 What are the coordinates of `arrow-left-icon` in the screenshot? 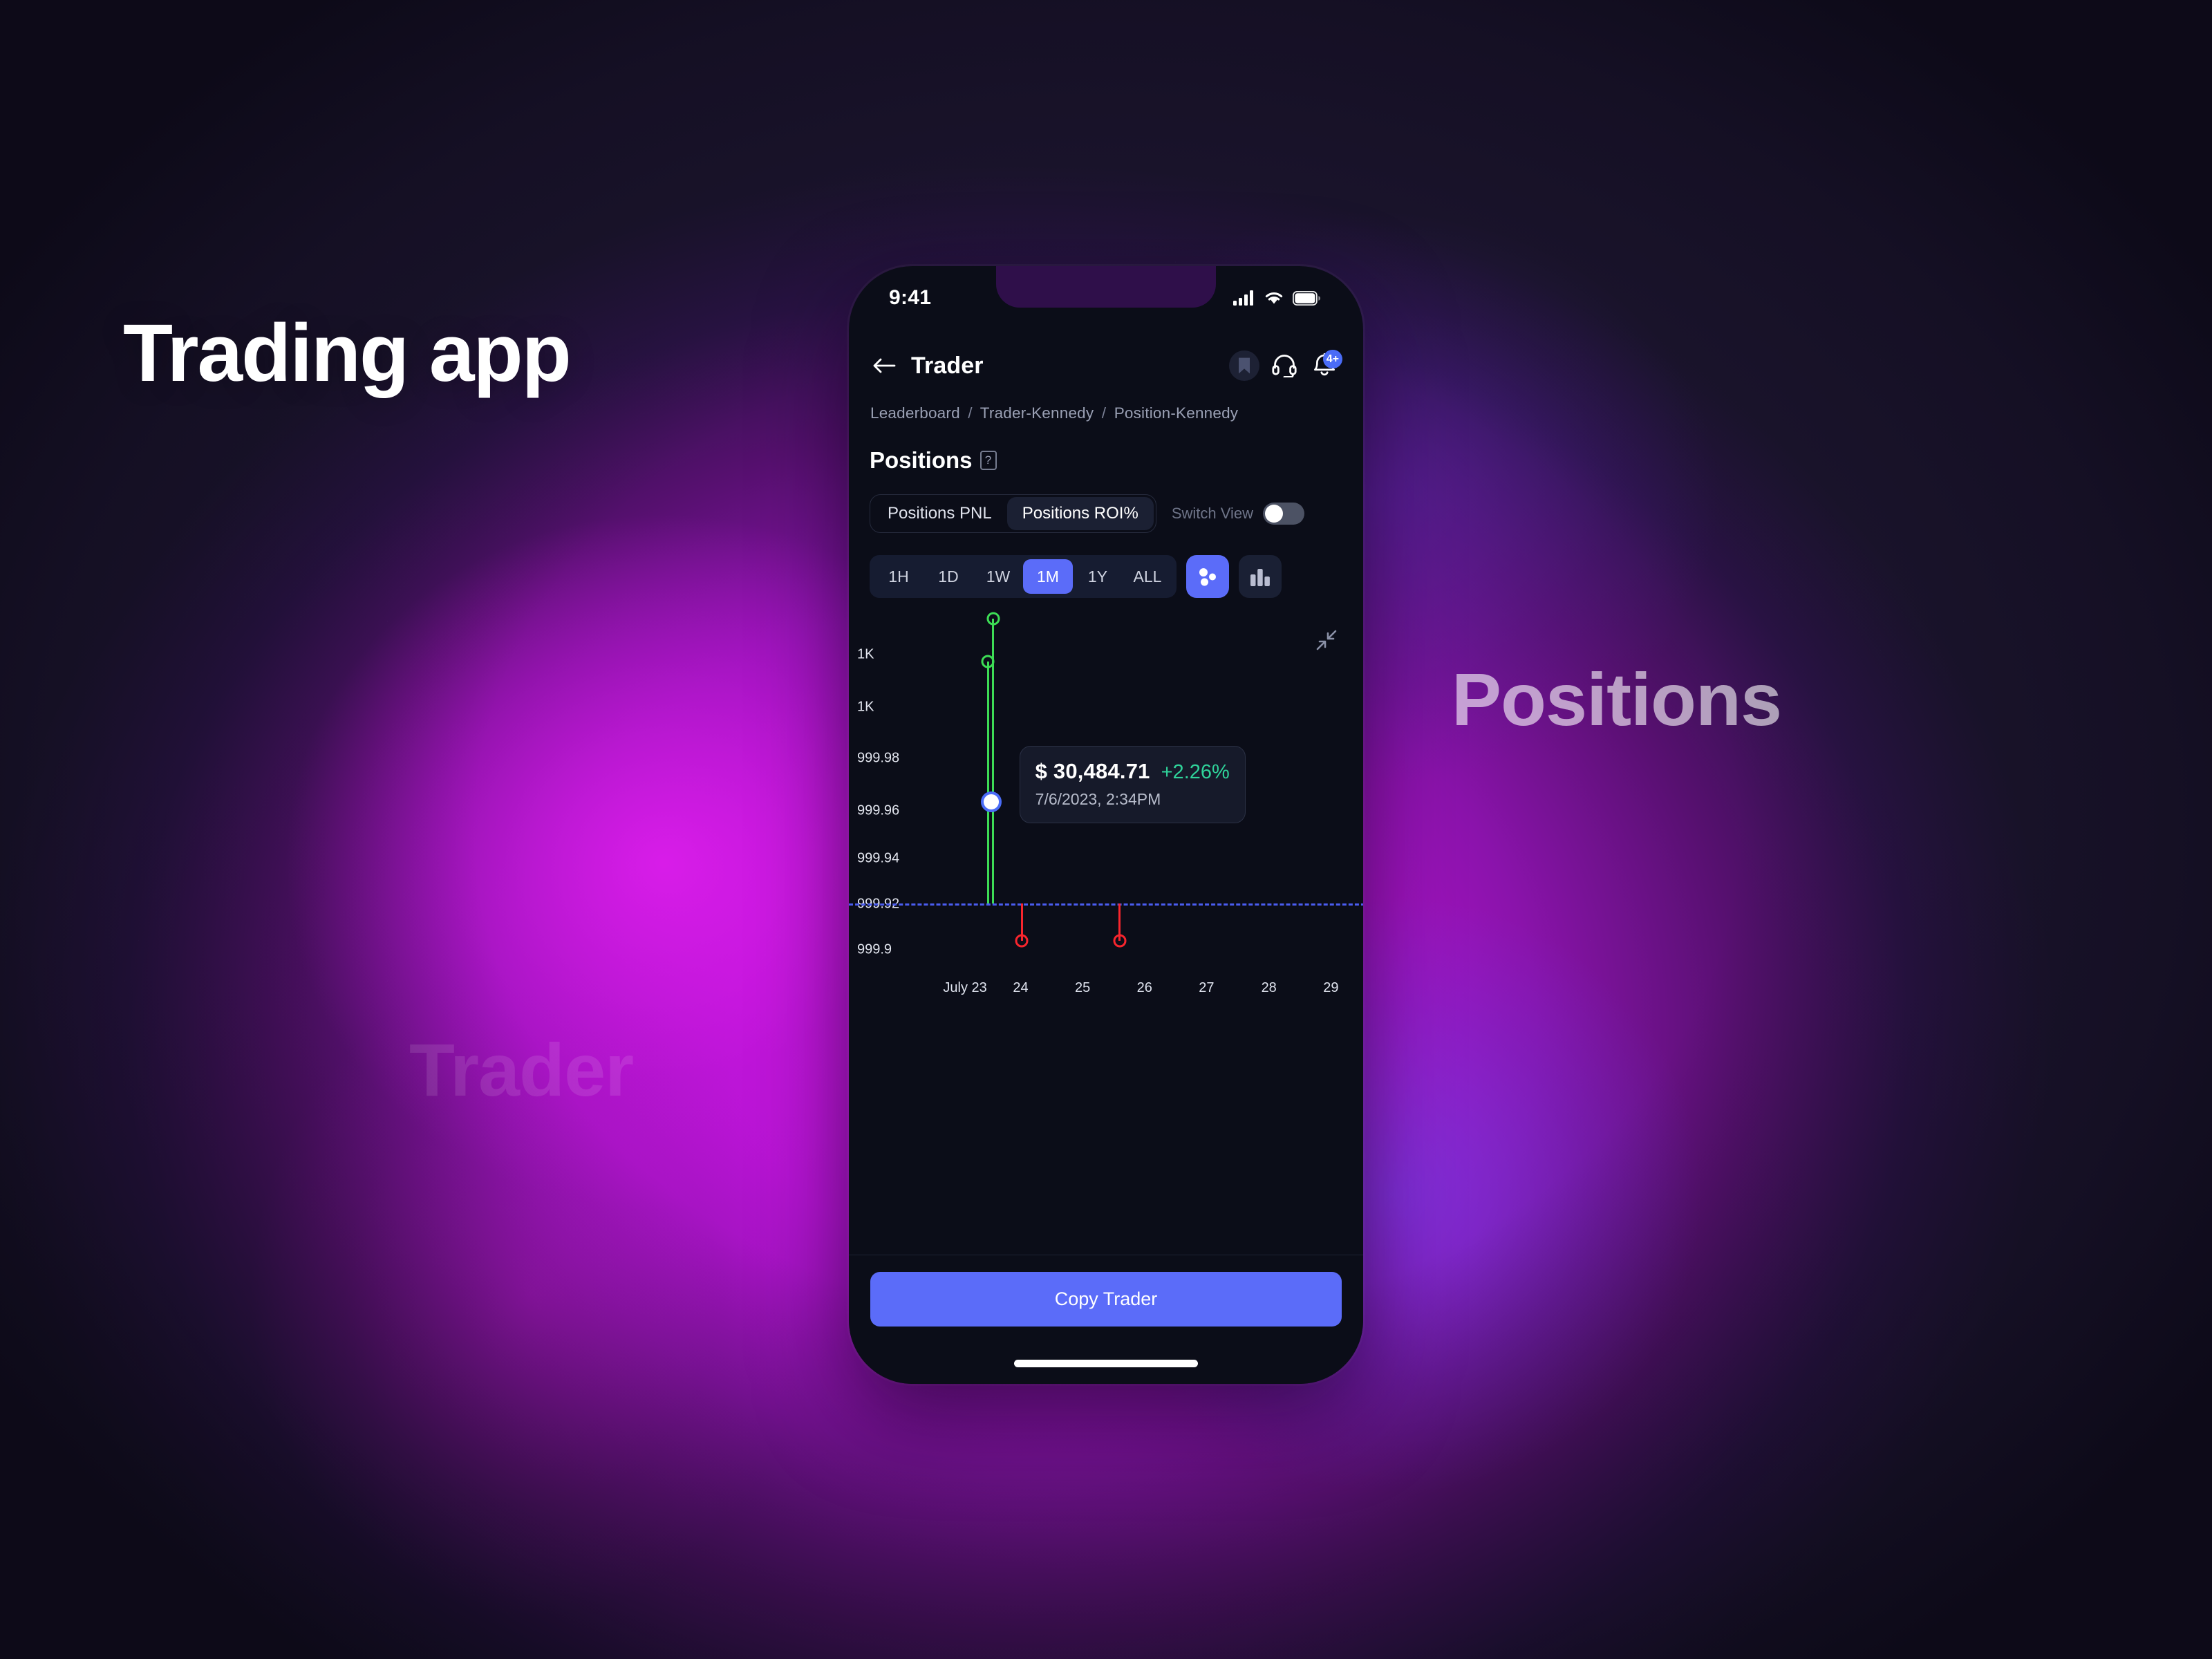 It's located at (885, 365).